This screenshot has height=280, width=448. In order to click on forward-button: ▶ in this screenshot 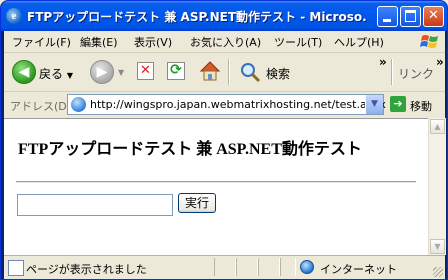, I will do `click(102, 72)`.